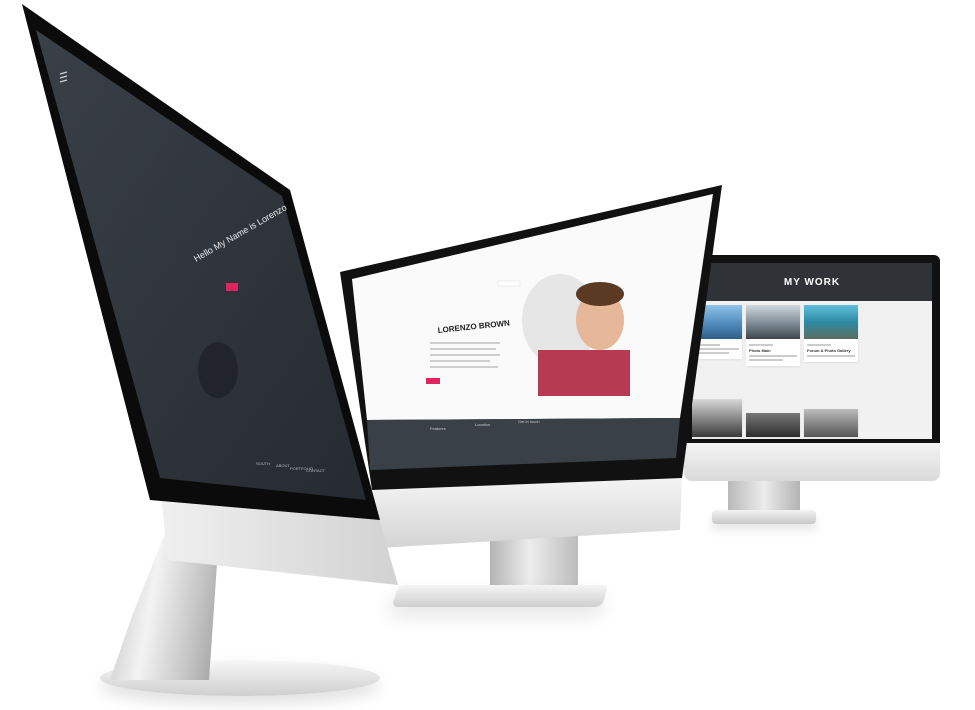 This screenshot has width=975, height=710. What do you see at coordinates (316, 470) in the screenshot?
I see `nav-item: CONTACT` at bounding box center [316, 470].